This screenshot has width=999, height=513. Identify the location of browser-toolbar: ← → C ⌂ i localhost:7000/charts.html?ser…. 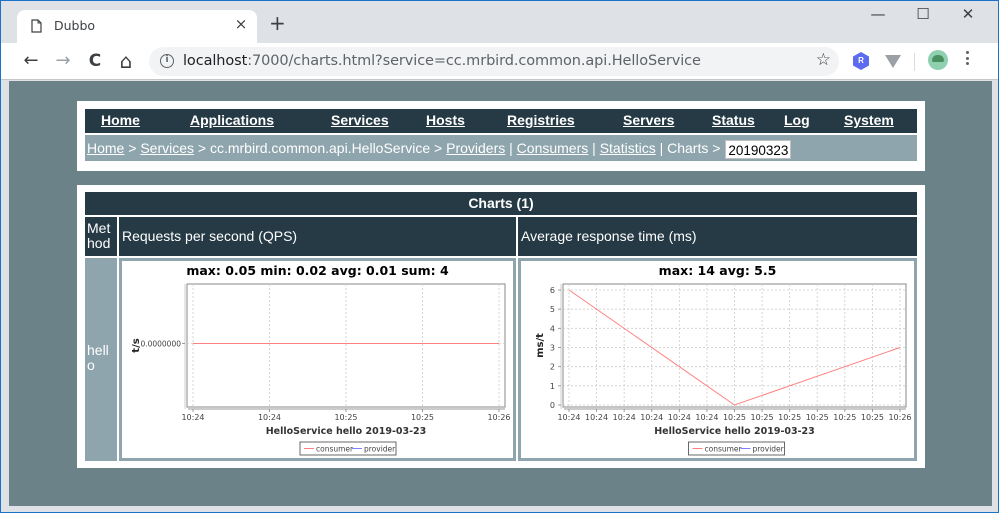
(499, 61).